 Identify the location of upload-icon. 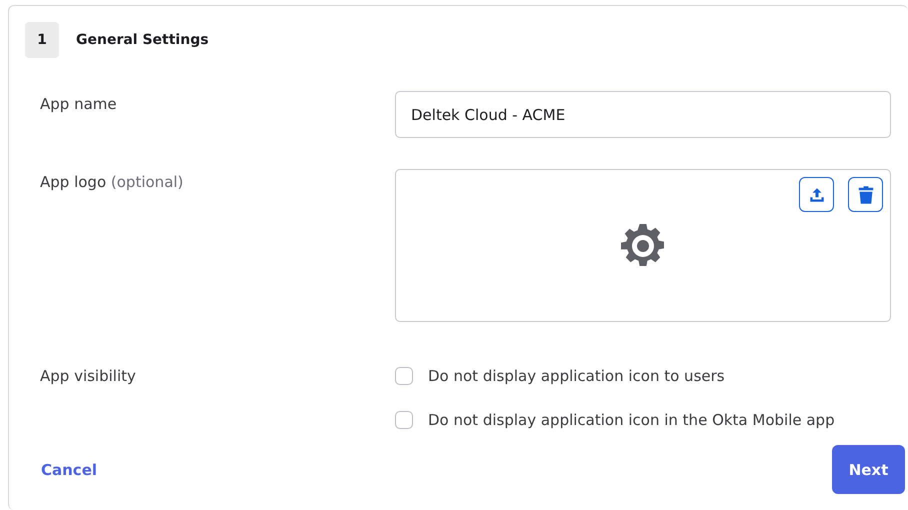
(817, 195).